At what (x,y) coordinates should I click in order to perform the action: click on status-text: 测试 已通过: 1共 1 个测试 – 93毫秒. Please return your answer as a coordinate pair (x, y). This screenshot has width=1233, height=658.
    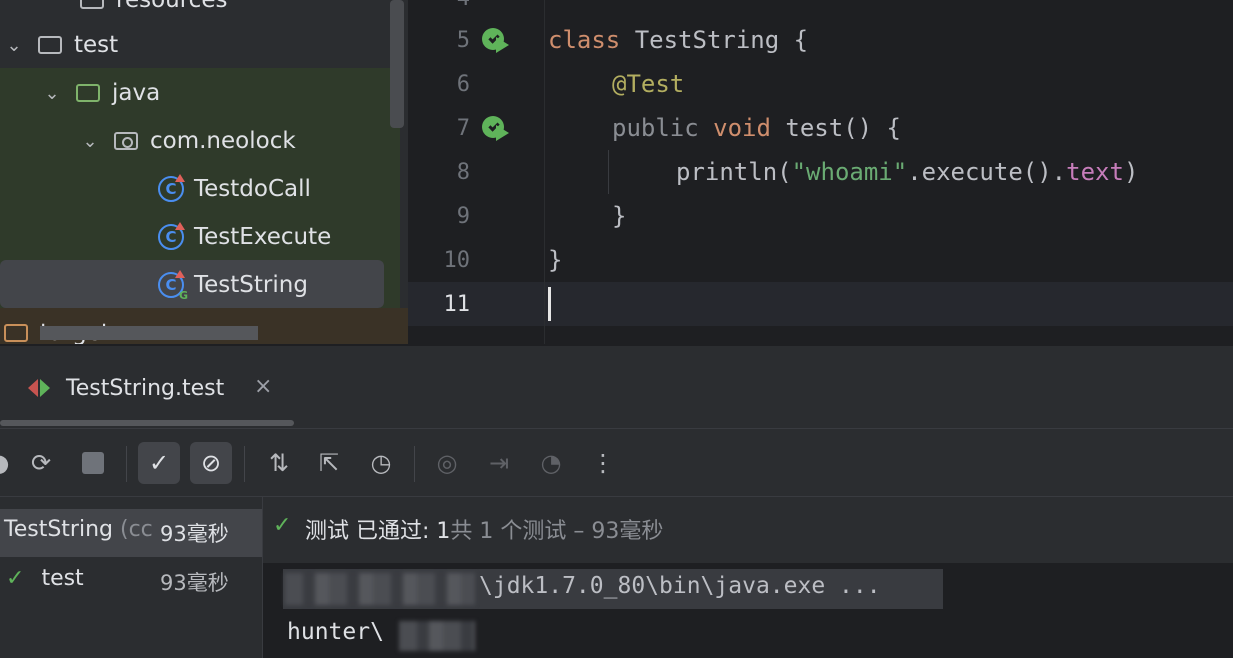
    Looking at the image, I should click on (484, 529).